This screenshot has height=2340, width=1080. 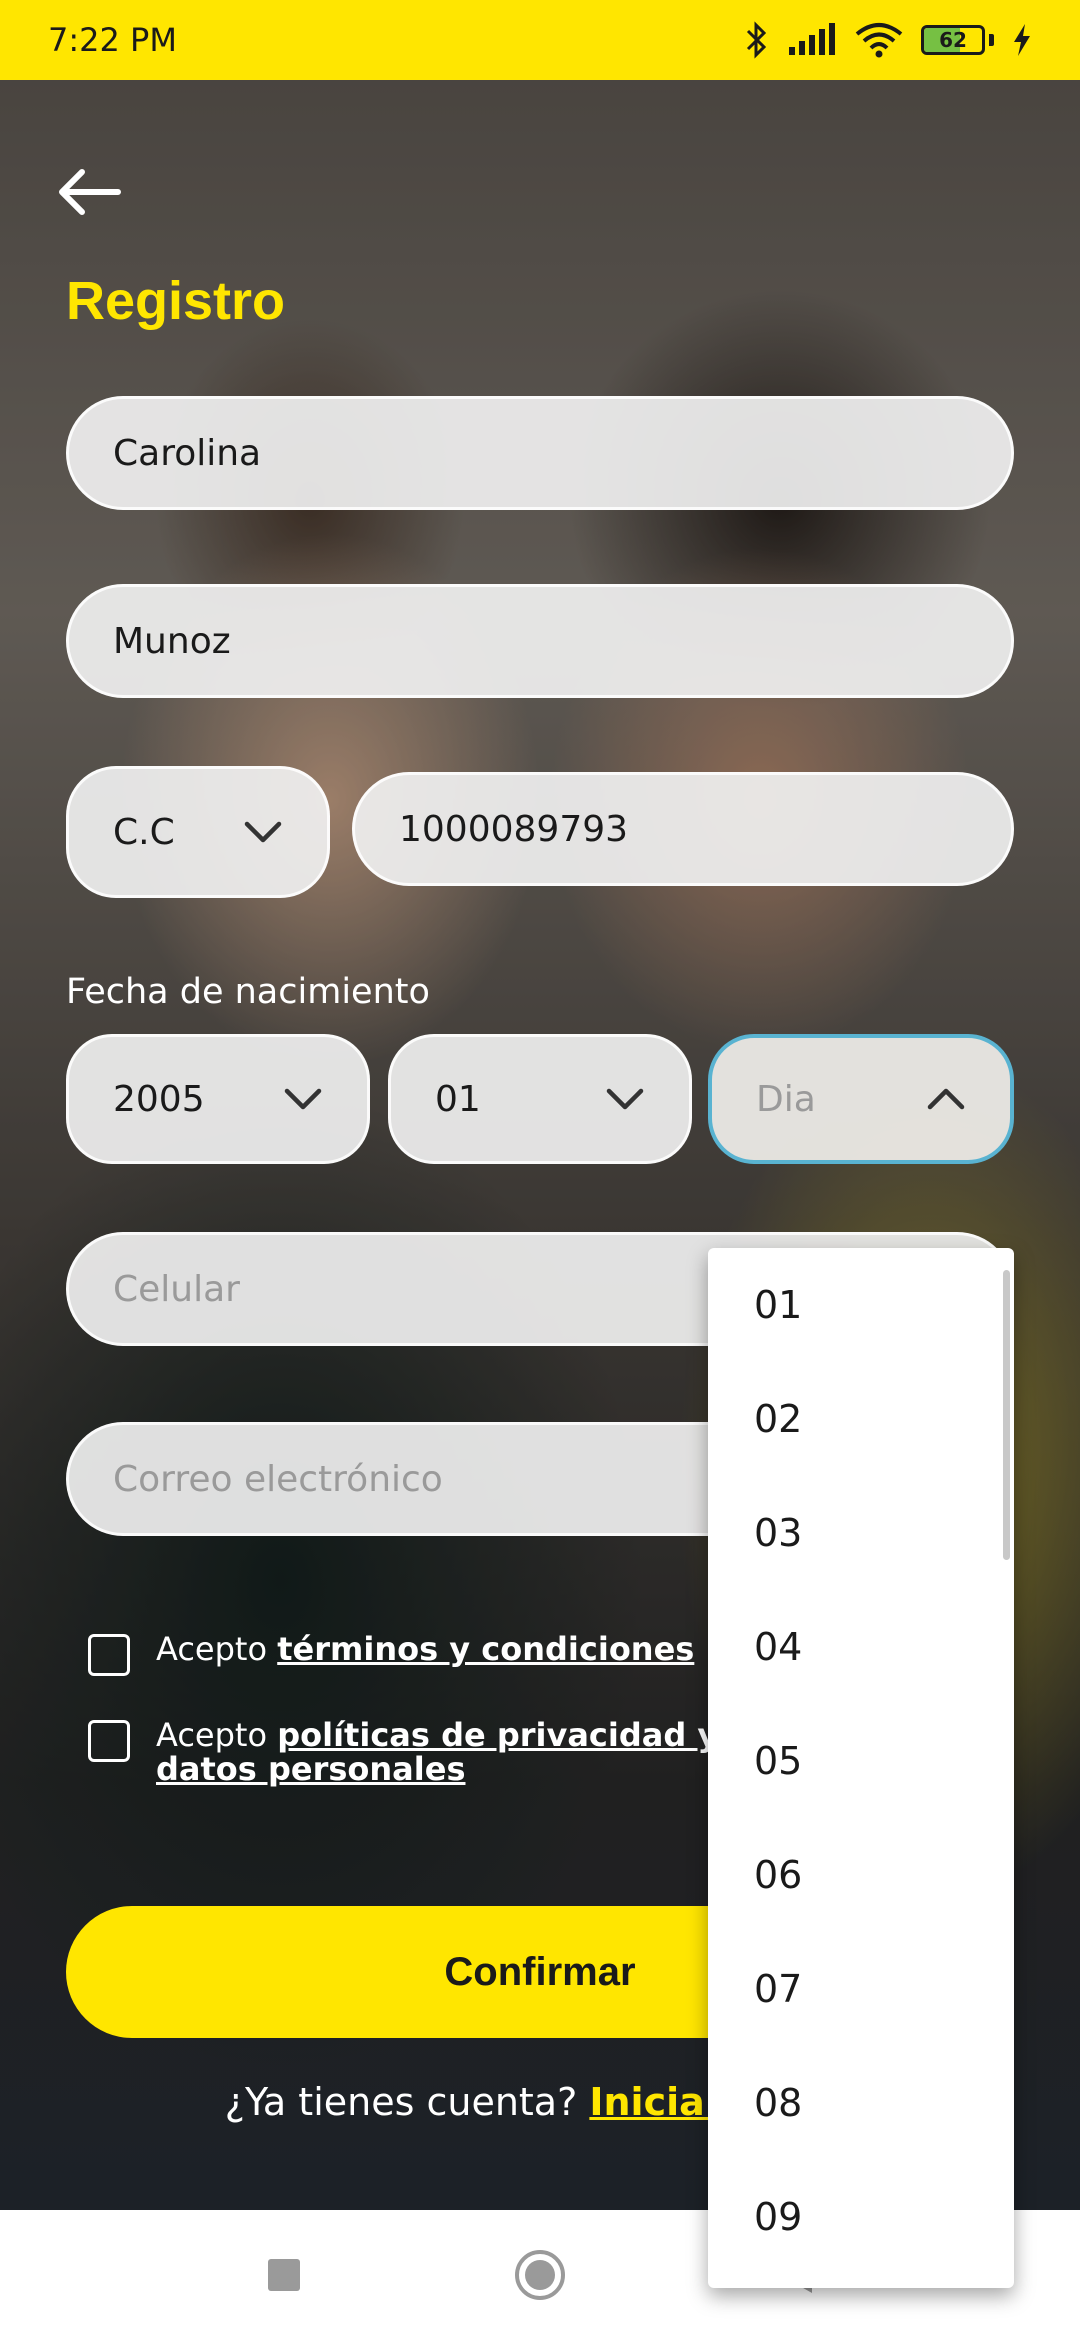 I want to click on recent-apps-button, so click(x=284, y=2275).